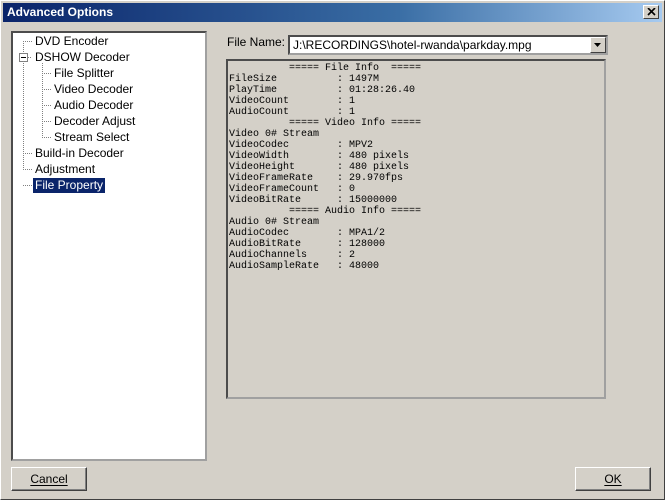 This screenshot has width=665, height=500. I want to click on collapse-toggle-dshow-decoder, so click(23, 57).